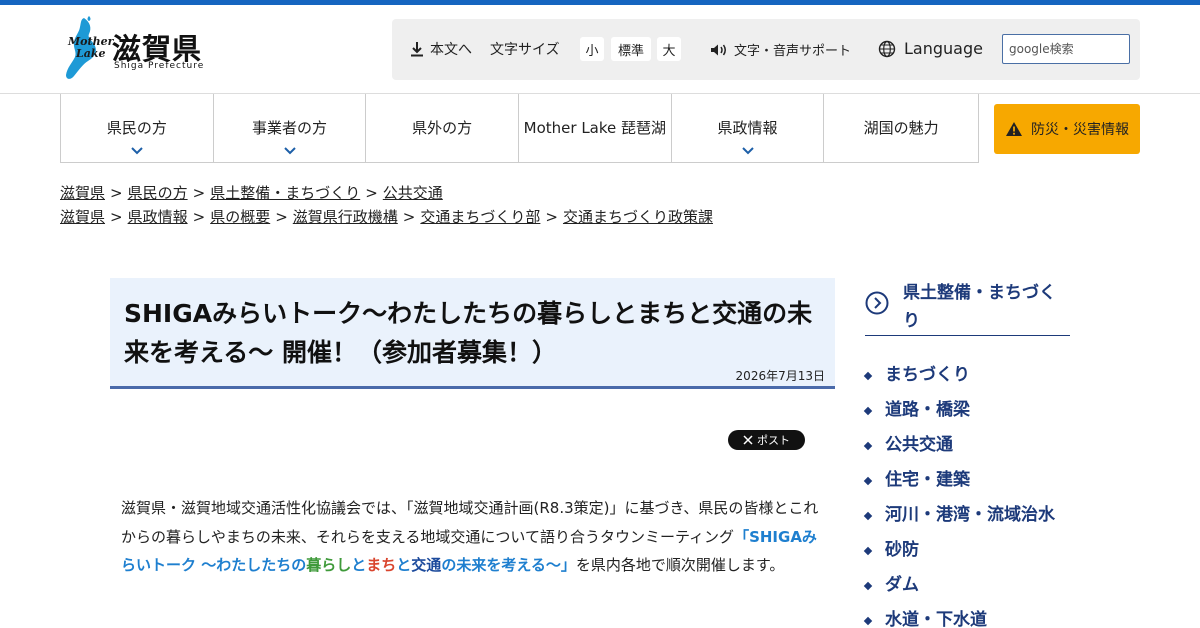 The width and height of the screenshot is (1200, 628). Describe the element at coordinates (508, 565) in the screenshot. I see `event-name-part: の未来を考える〜」` at that location.